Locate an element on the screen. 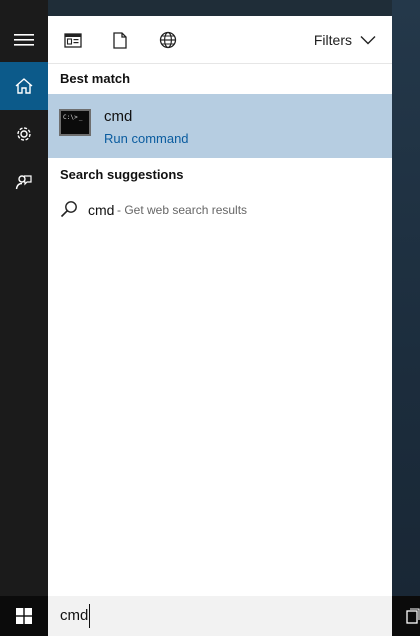  task-view-button is located at coordinates (406, 616).